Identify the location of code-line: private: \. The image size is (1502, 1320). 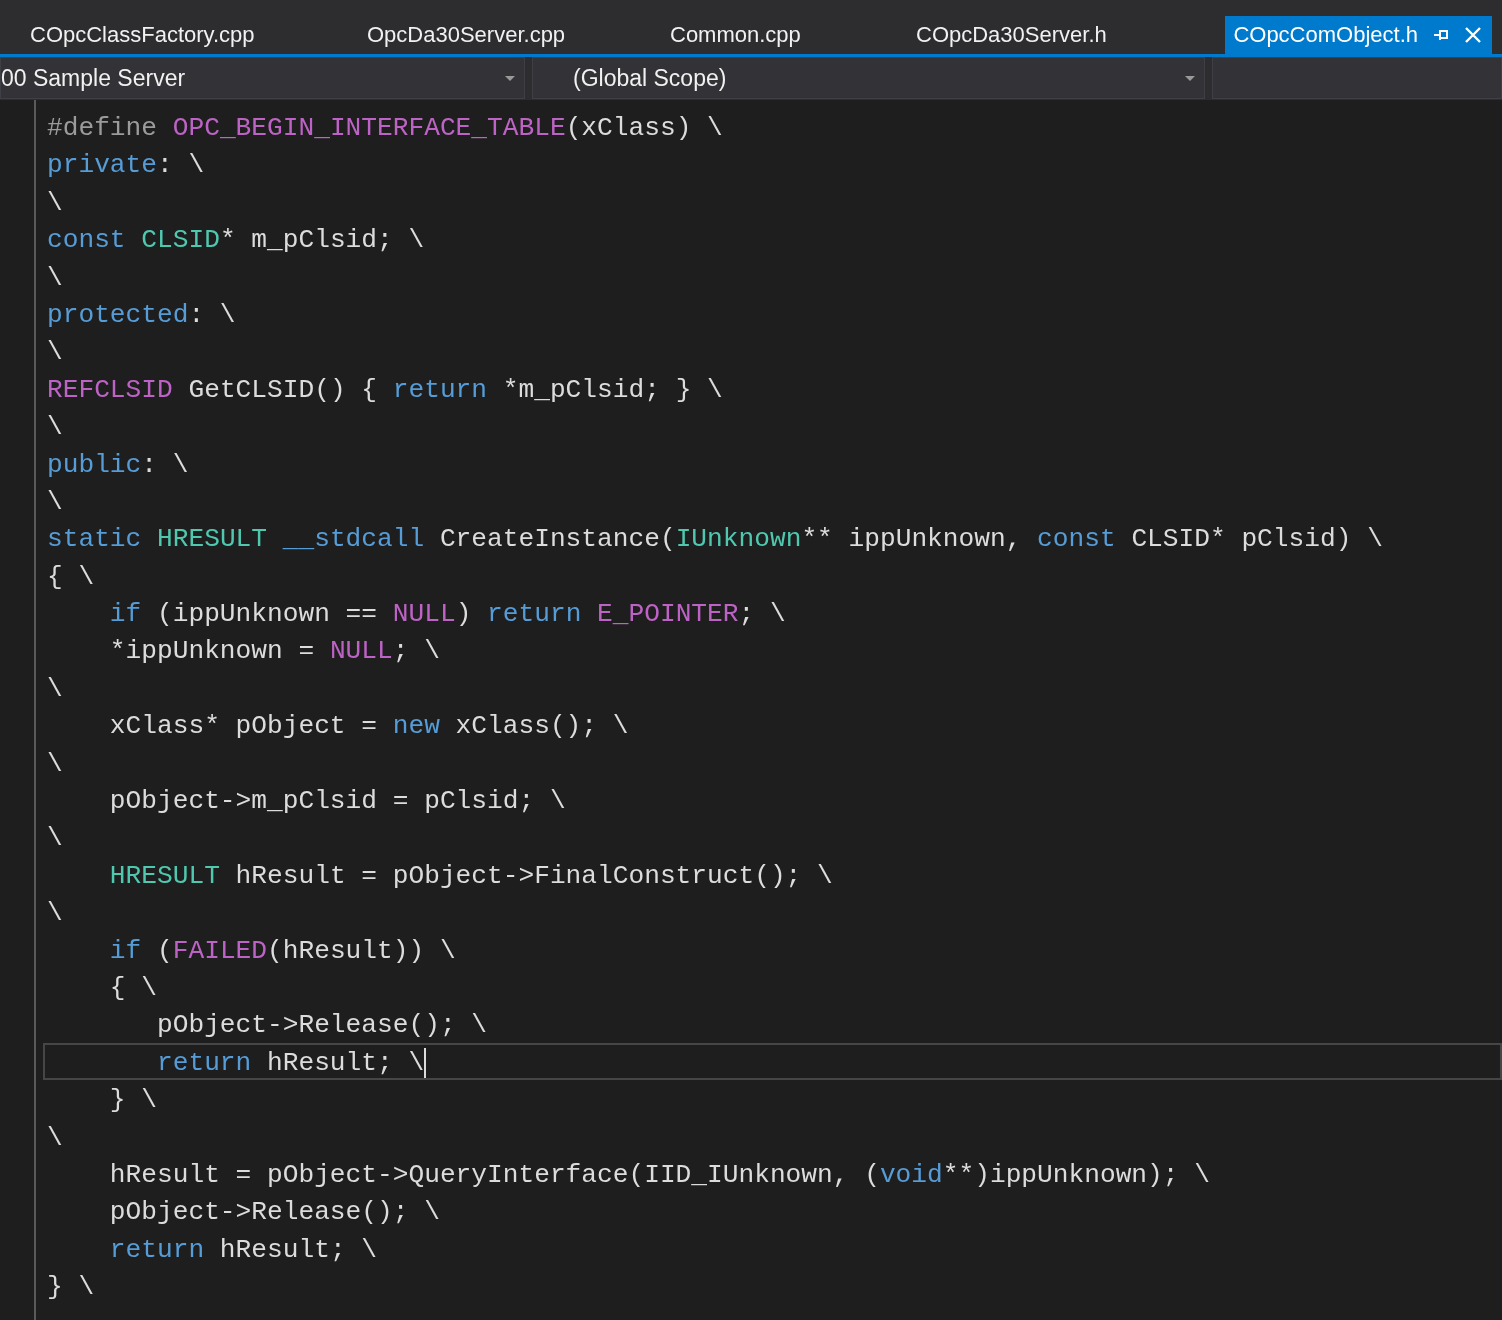
(126, 166).